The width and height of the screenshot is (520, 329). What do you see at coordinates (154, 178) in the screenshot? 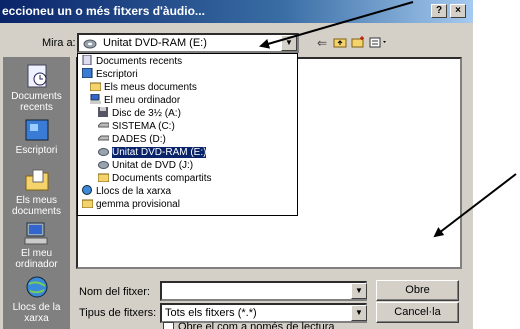
I see `dropdown-item-shared-documents: Documents compartits` at bounding box center [154, 178].